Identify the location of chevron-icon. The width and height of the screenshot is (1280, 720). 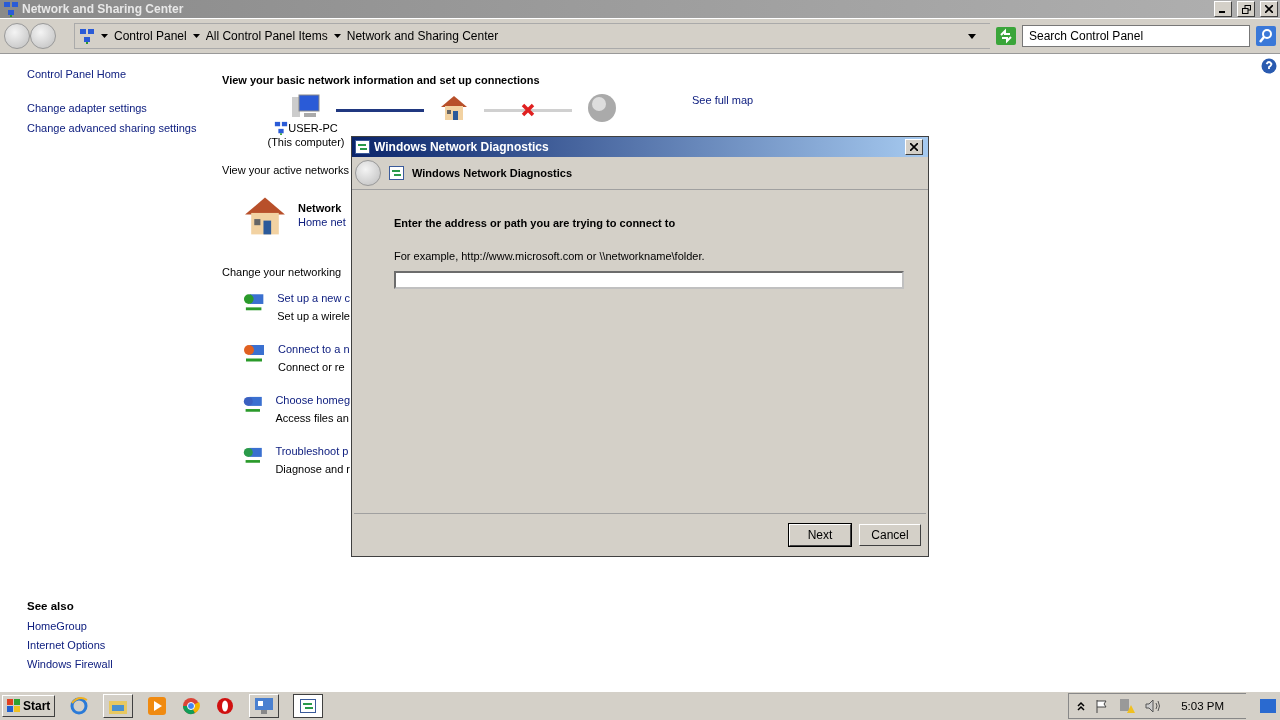
(1081, 706).